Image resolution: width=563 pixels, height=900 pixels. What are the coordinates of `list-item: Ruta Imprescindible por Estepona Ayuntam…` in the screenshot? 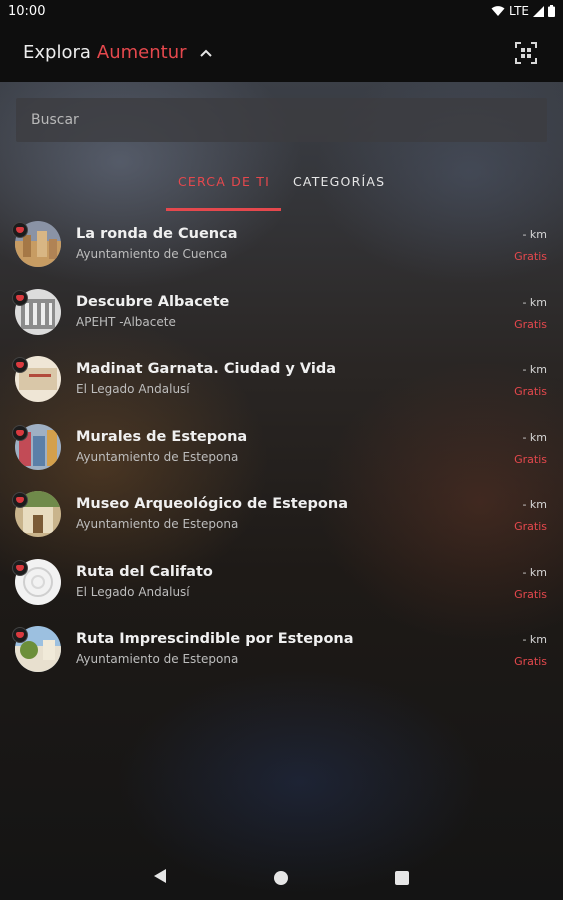 It's located at (281, 650).